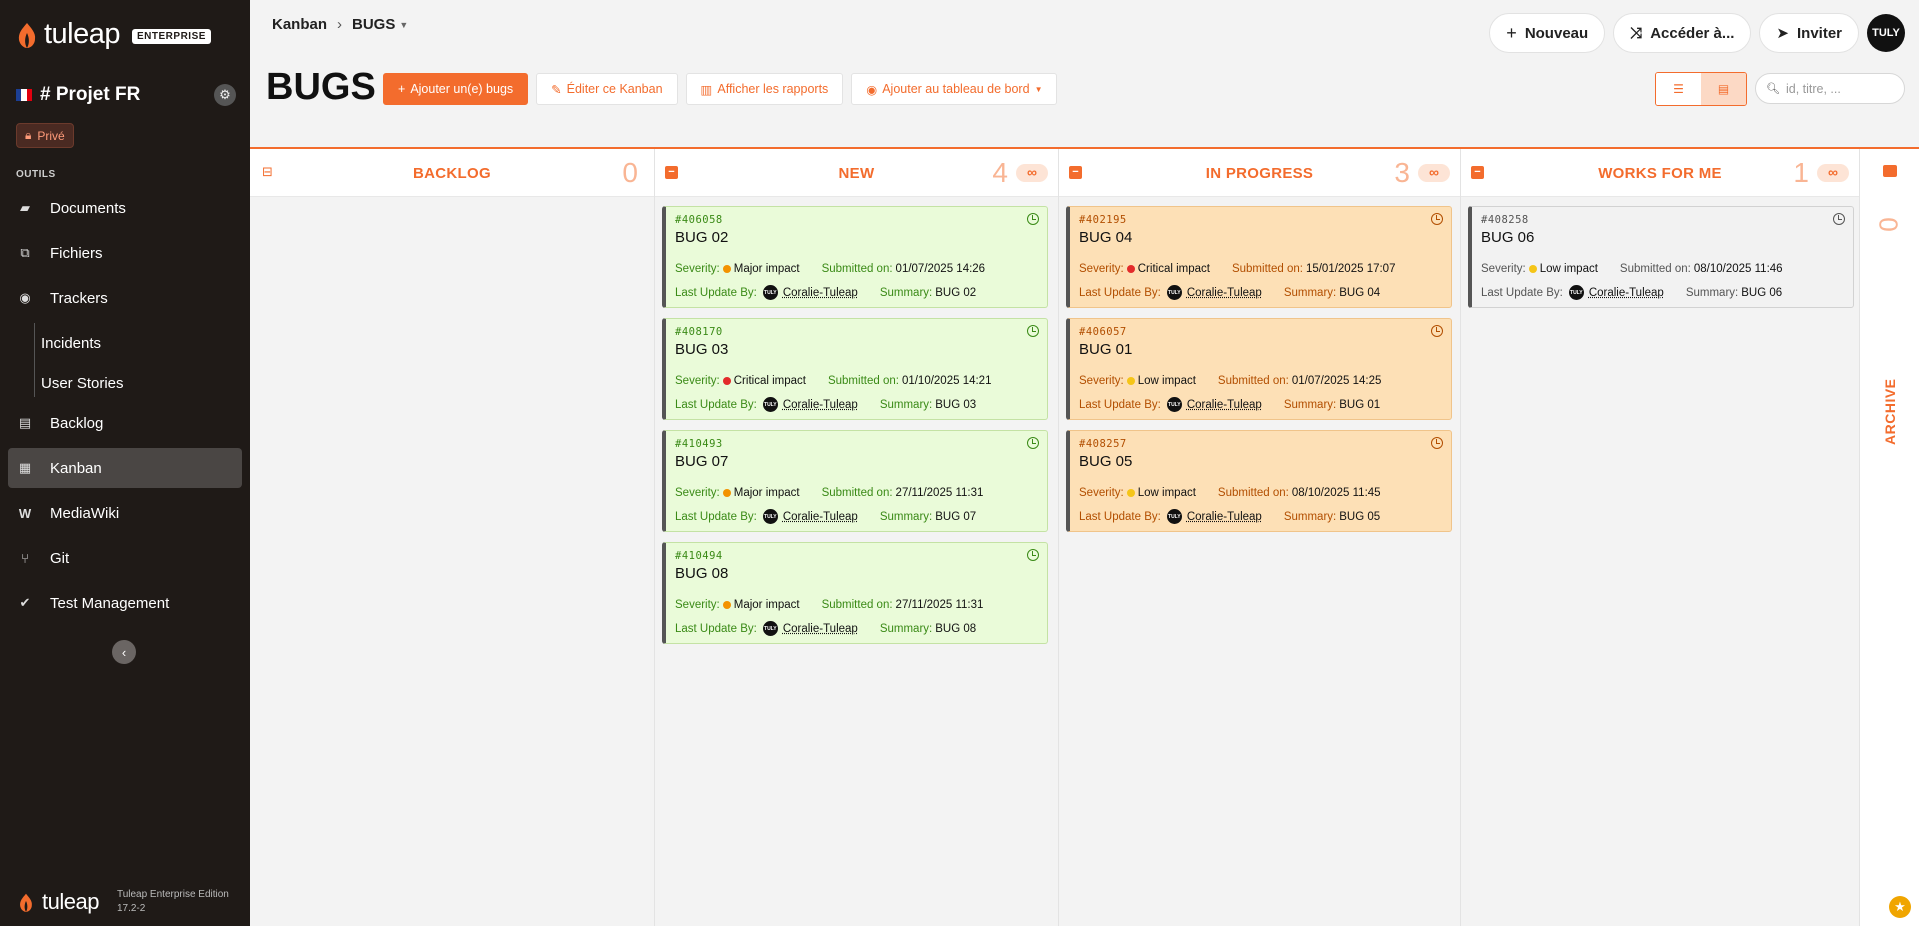  I want to click on sidebar-item-trackers: ◉ Trackers, so click(125, 298).